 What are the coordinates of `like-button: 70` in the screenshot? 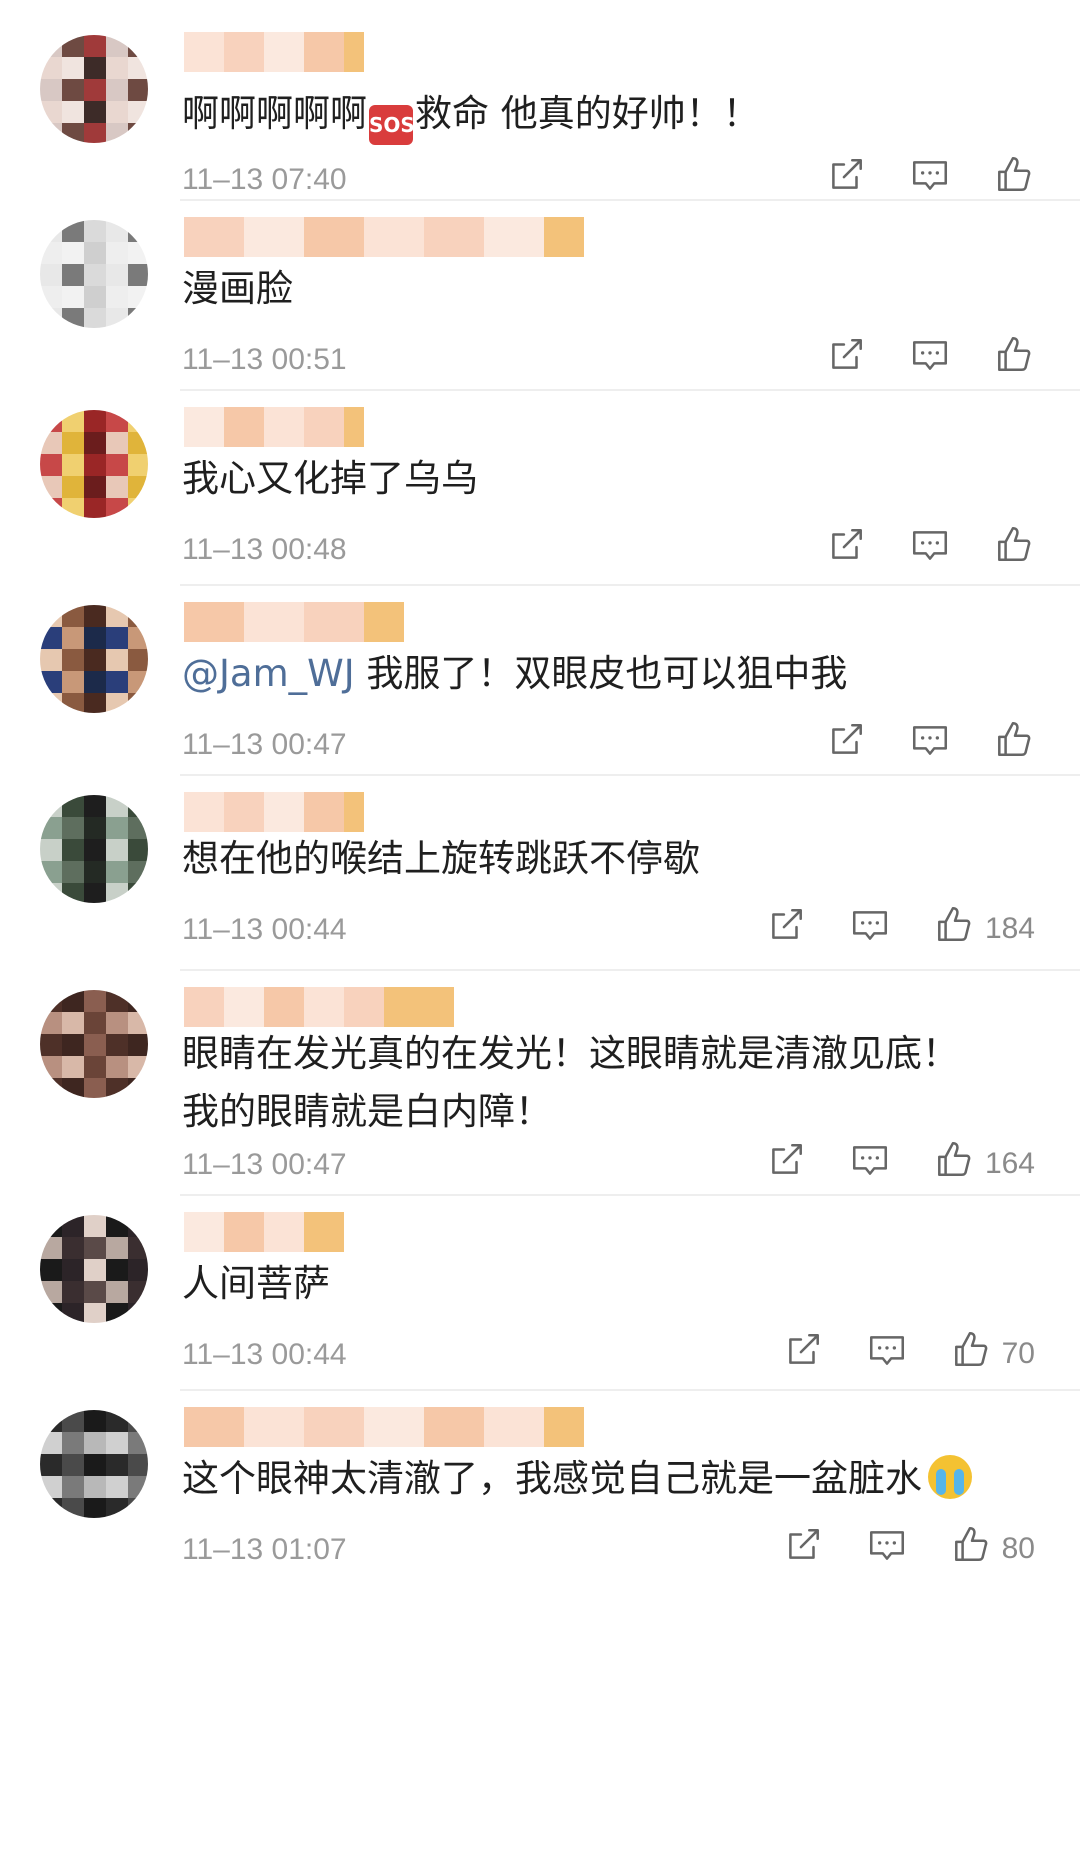 It's located at (992, 1354).